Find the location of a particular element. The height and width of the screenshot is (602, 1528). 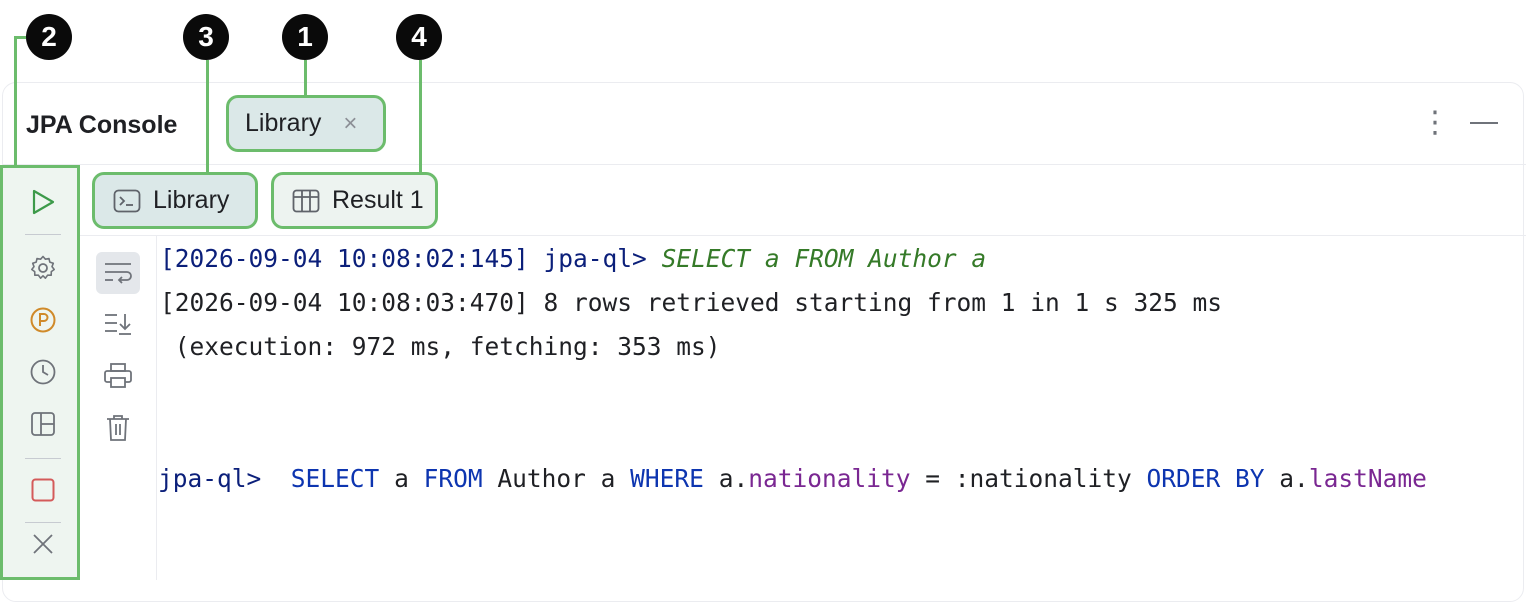

executed-query: SELECT a FROM Author a is located at coordinates (824, 258).